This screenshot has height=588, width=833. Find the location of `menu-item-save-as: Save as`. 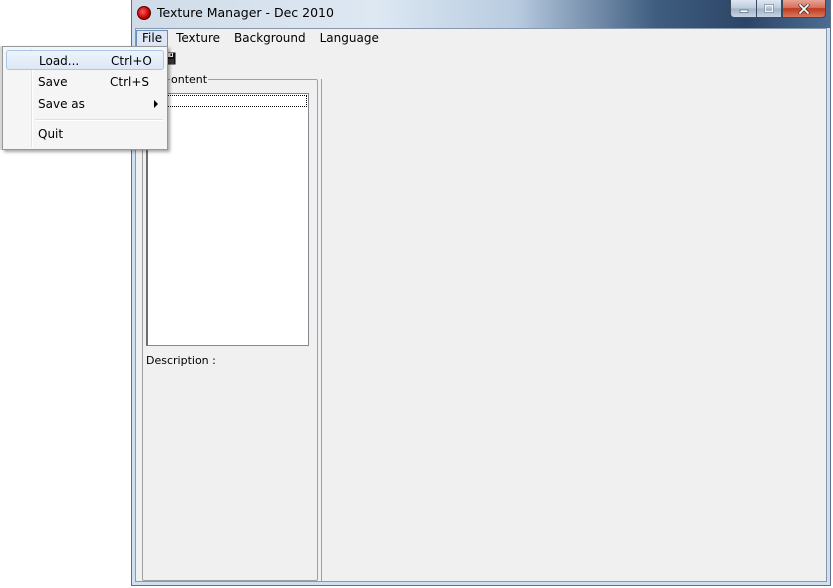

menu-item-save-as: Save as is located at coordinates (85, 104).